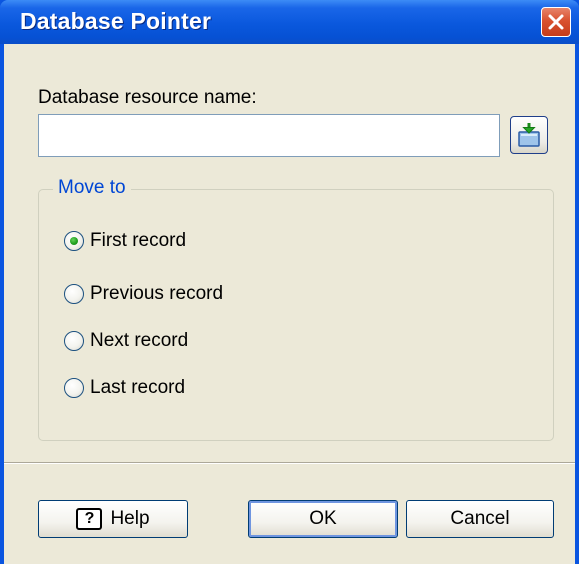 Image resolution: width=579 pixels, height=564 pixels. I want to click on cancel-button-label: Cancel, so click(480, 518).